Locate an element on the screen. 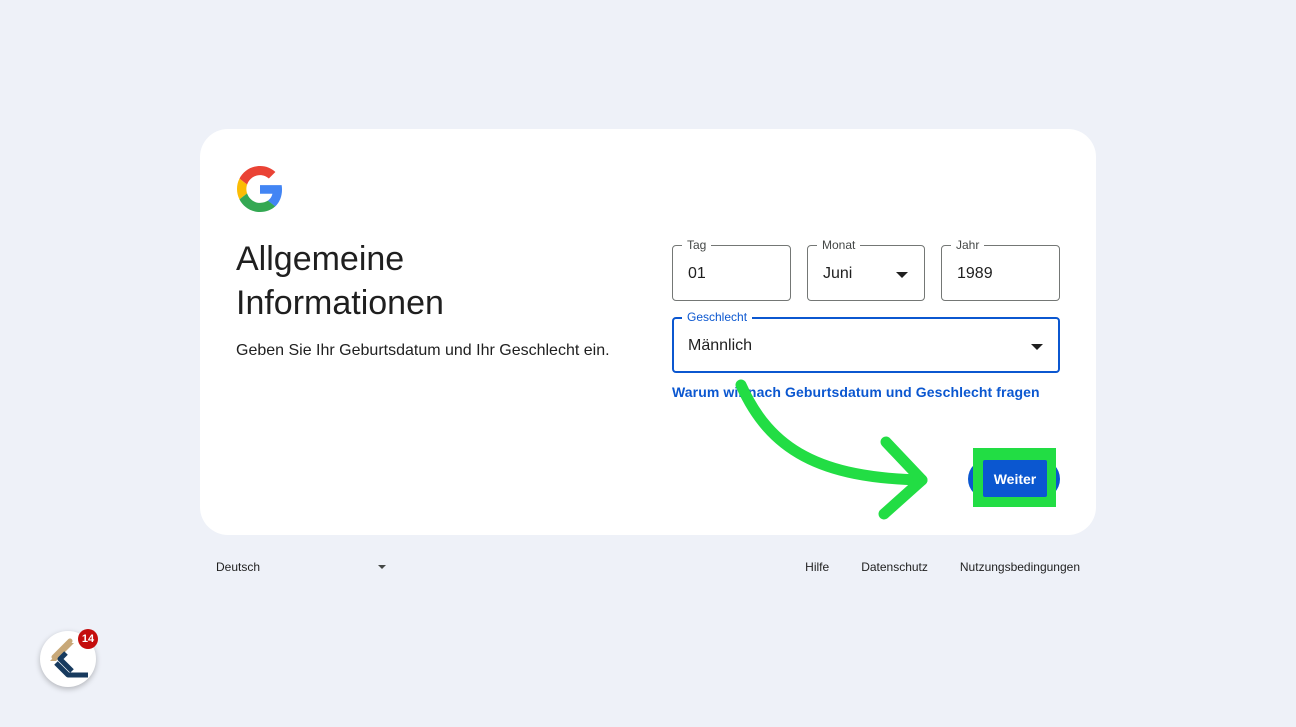  notification-count-badge: 14 is located at coordinates (88, 639).